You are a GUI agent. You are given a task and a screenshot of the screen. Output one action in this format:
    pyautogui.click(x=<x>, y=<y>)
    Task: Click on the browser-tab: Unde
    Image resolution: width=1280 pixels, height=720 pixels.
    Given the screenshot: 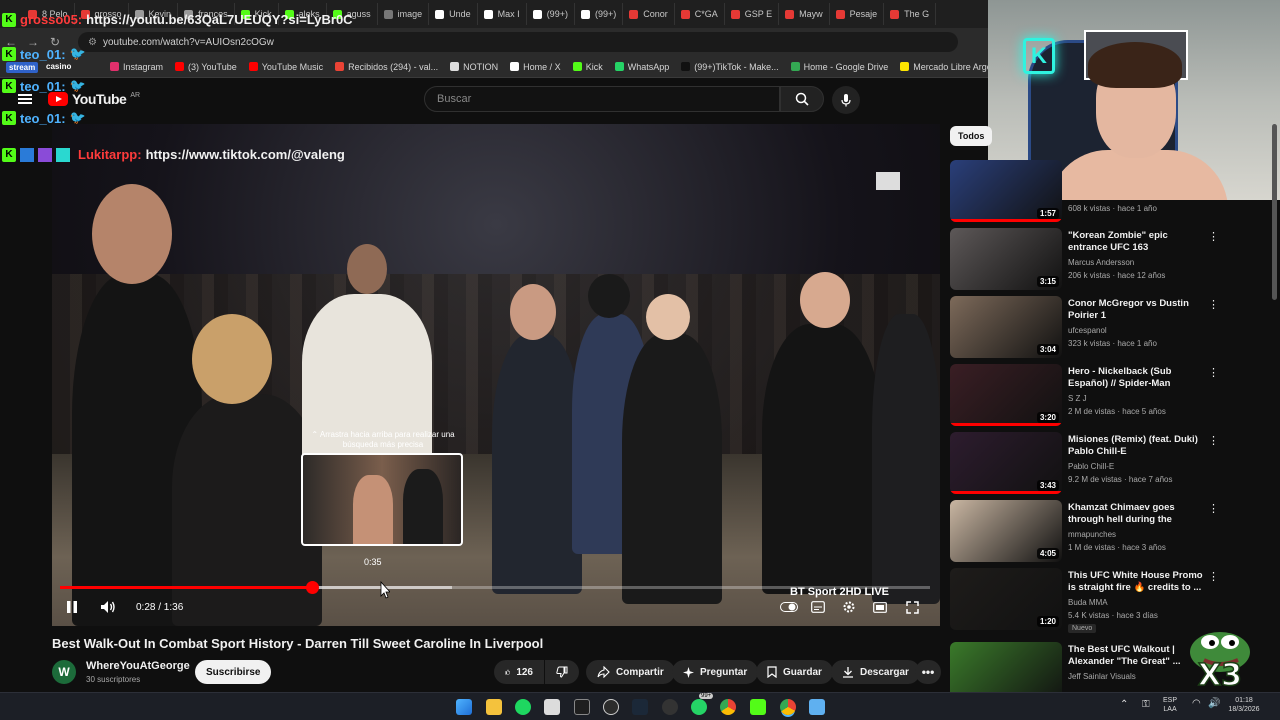 What is the action you would take?
    pyautogui.click(x=453, y=14)
    